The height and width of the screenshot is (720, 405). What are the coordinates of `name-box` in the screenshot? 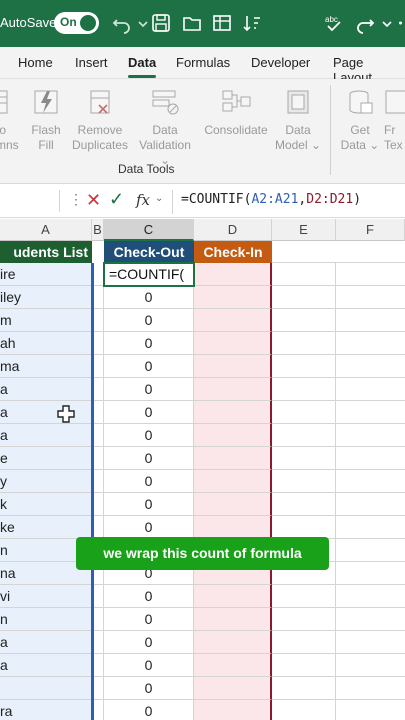 It's located at (30, 201).